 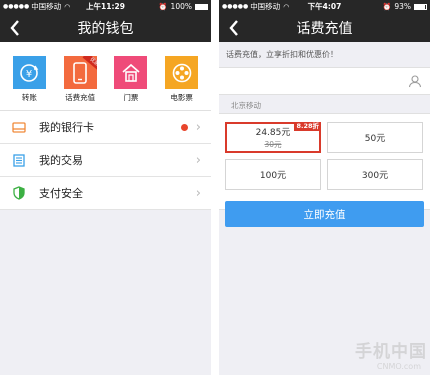 I want to click on menu-item-payment-security: 支付安全 ›, so click(x=105, y=193).